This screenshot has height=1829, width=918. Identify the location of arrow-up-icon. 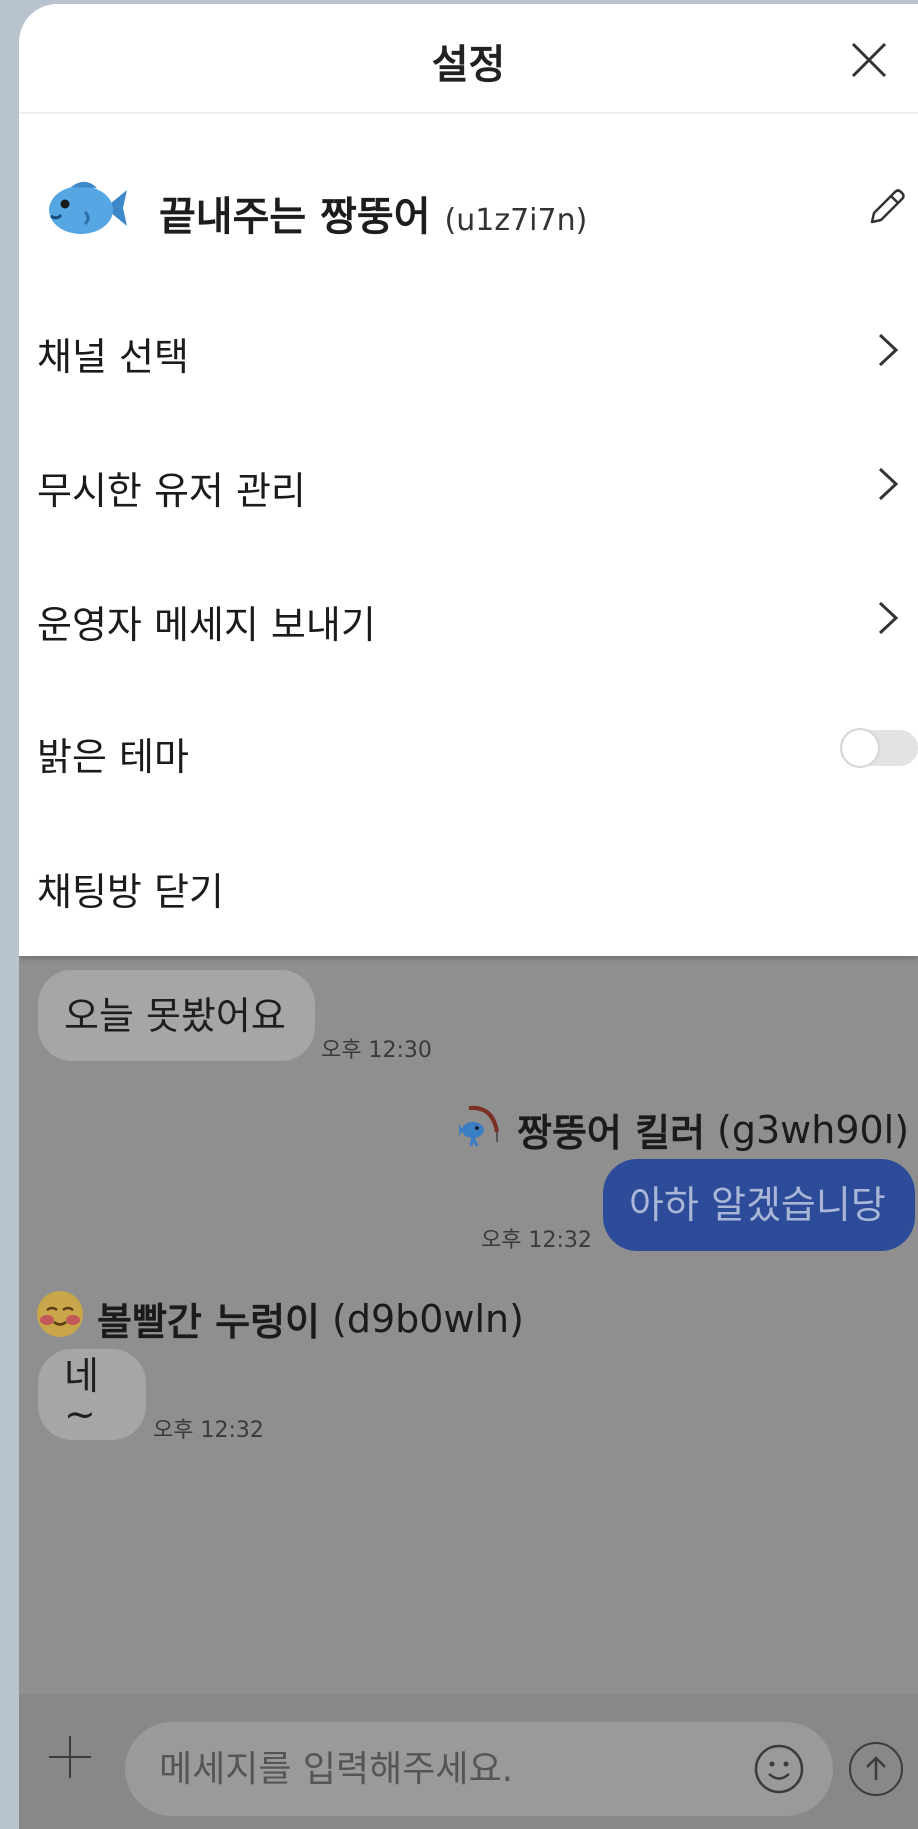
(876, 1768).